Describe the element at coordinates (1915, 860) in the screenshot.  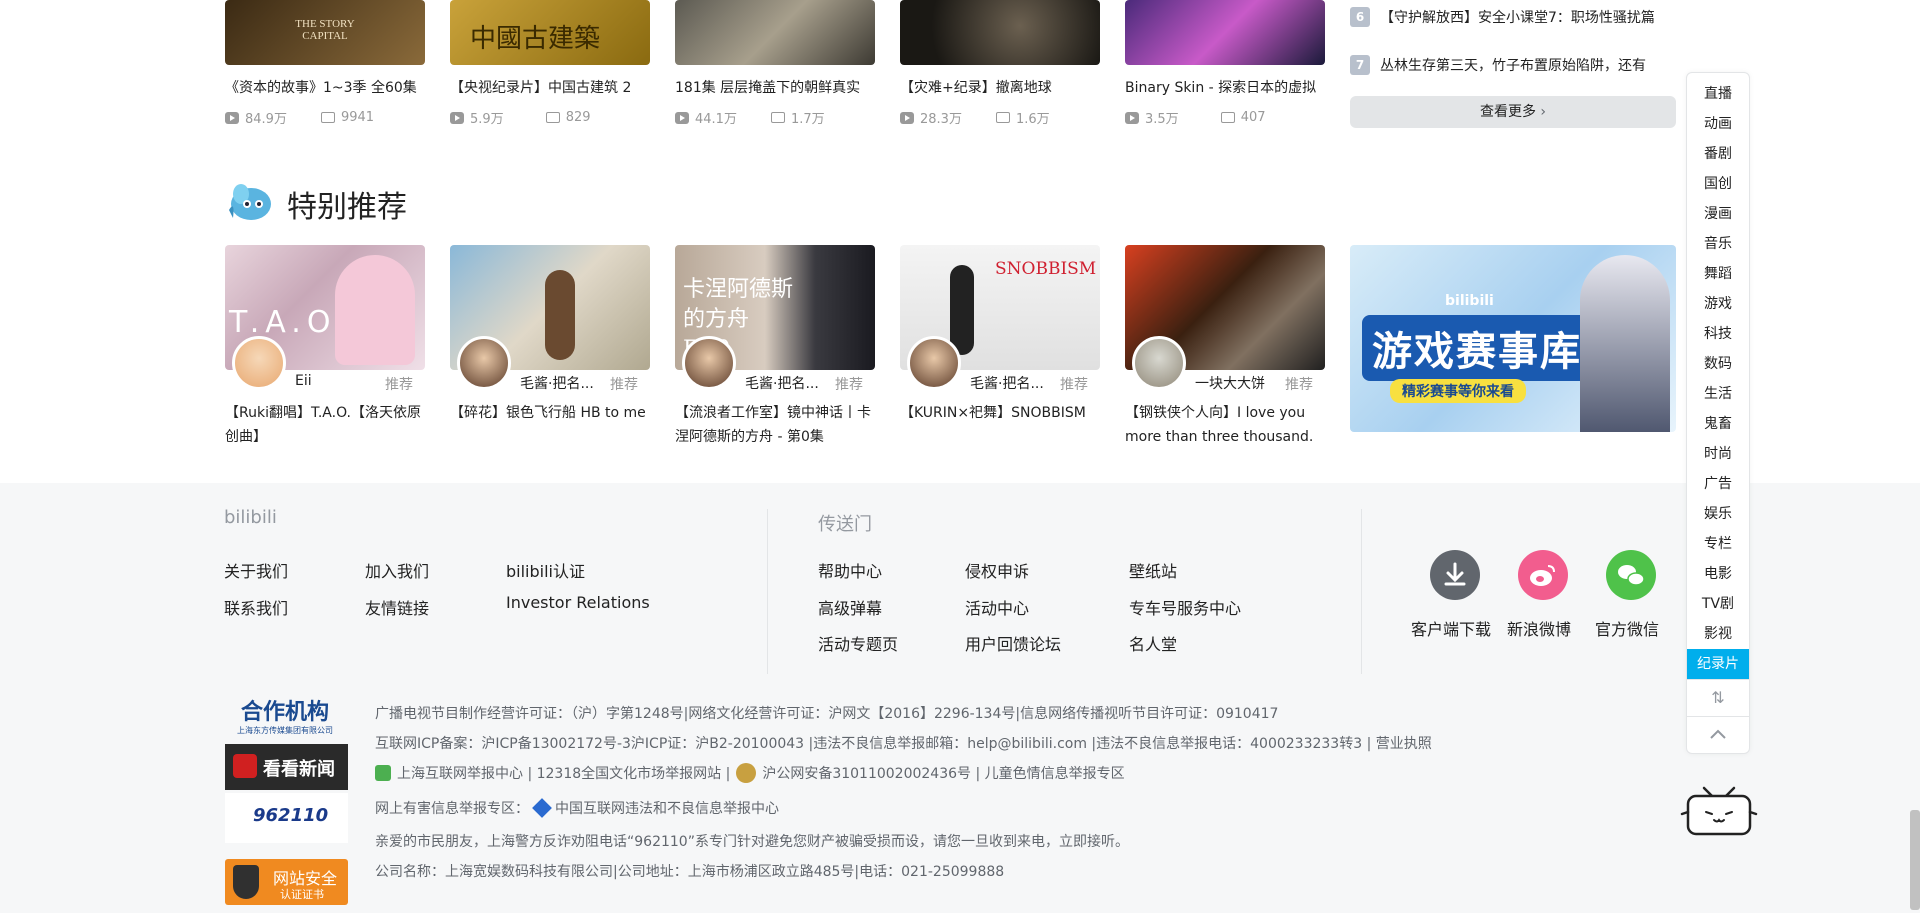
I see `page-scrollbar` at that location.